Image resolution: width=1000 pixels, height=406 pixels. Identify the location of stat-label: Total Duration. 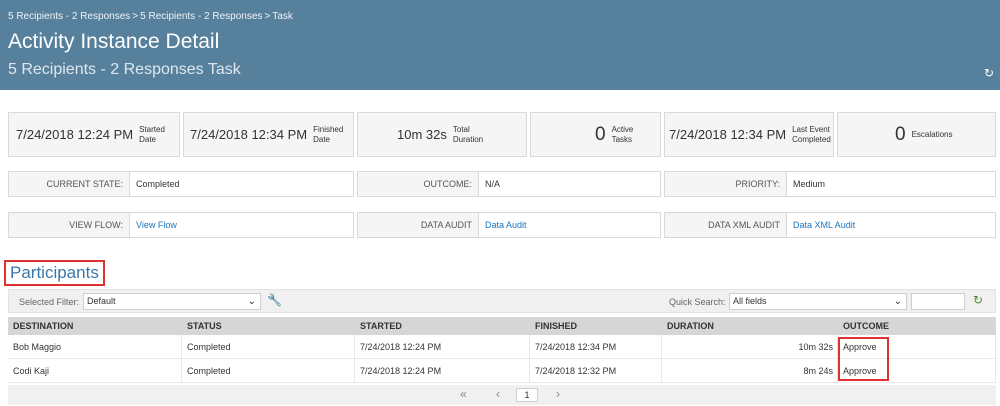
(468, 134).